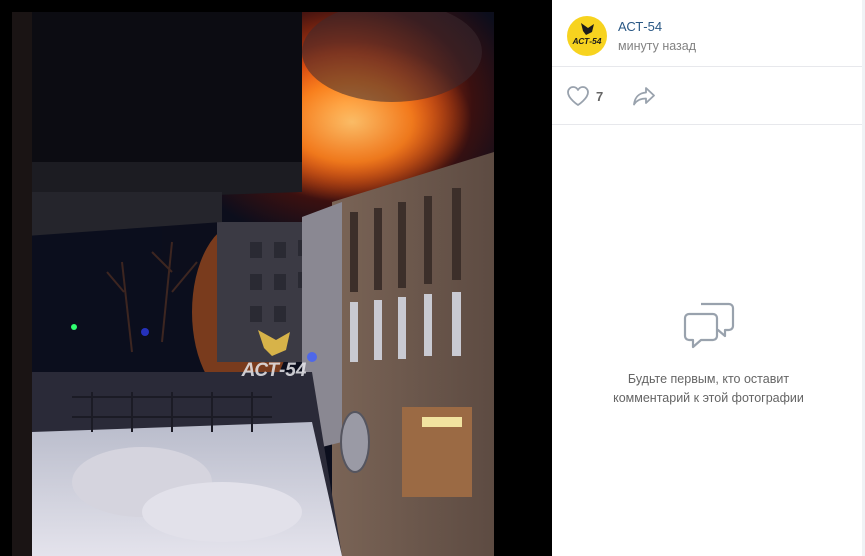 This screenshot has height=556, width=865. Describe the element at coordinates (600, 96) in the screenshot. I see `likes-count: 7` at that location.